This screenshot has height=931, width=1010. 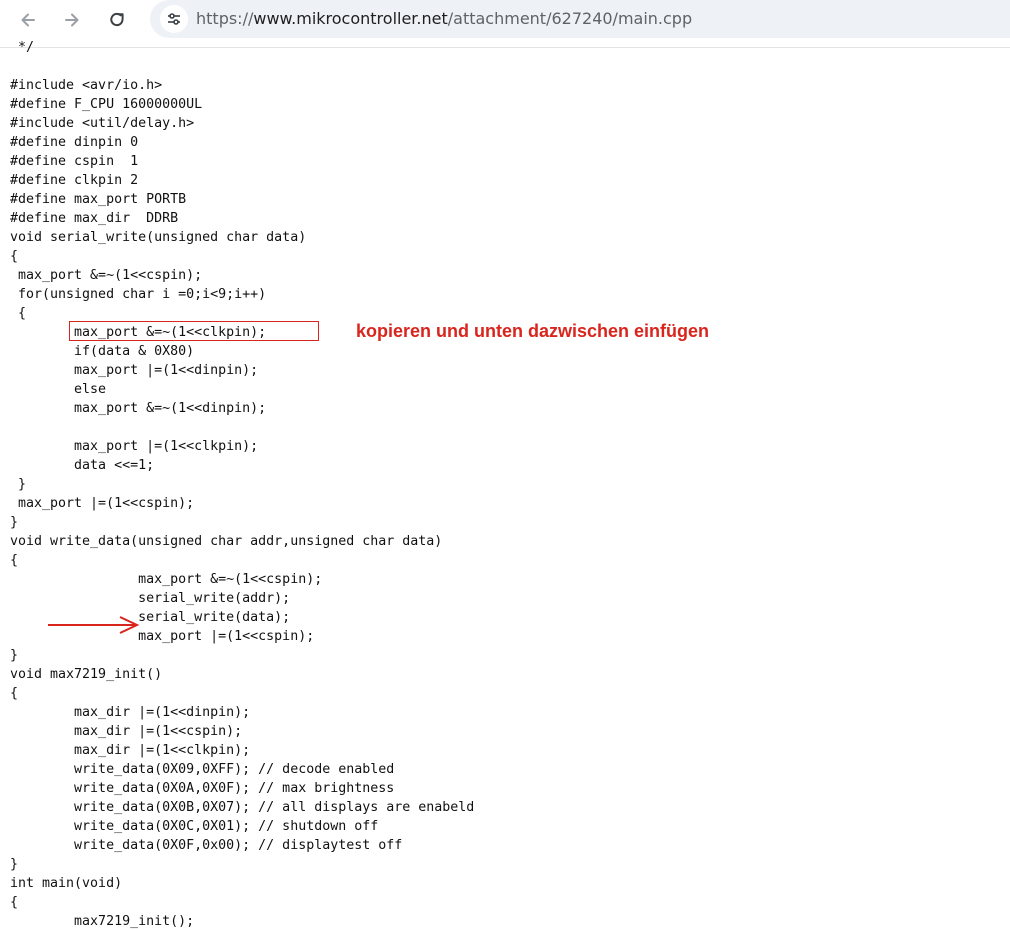 I want to click on url-scheme: https://, so click(x=225, y=18).